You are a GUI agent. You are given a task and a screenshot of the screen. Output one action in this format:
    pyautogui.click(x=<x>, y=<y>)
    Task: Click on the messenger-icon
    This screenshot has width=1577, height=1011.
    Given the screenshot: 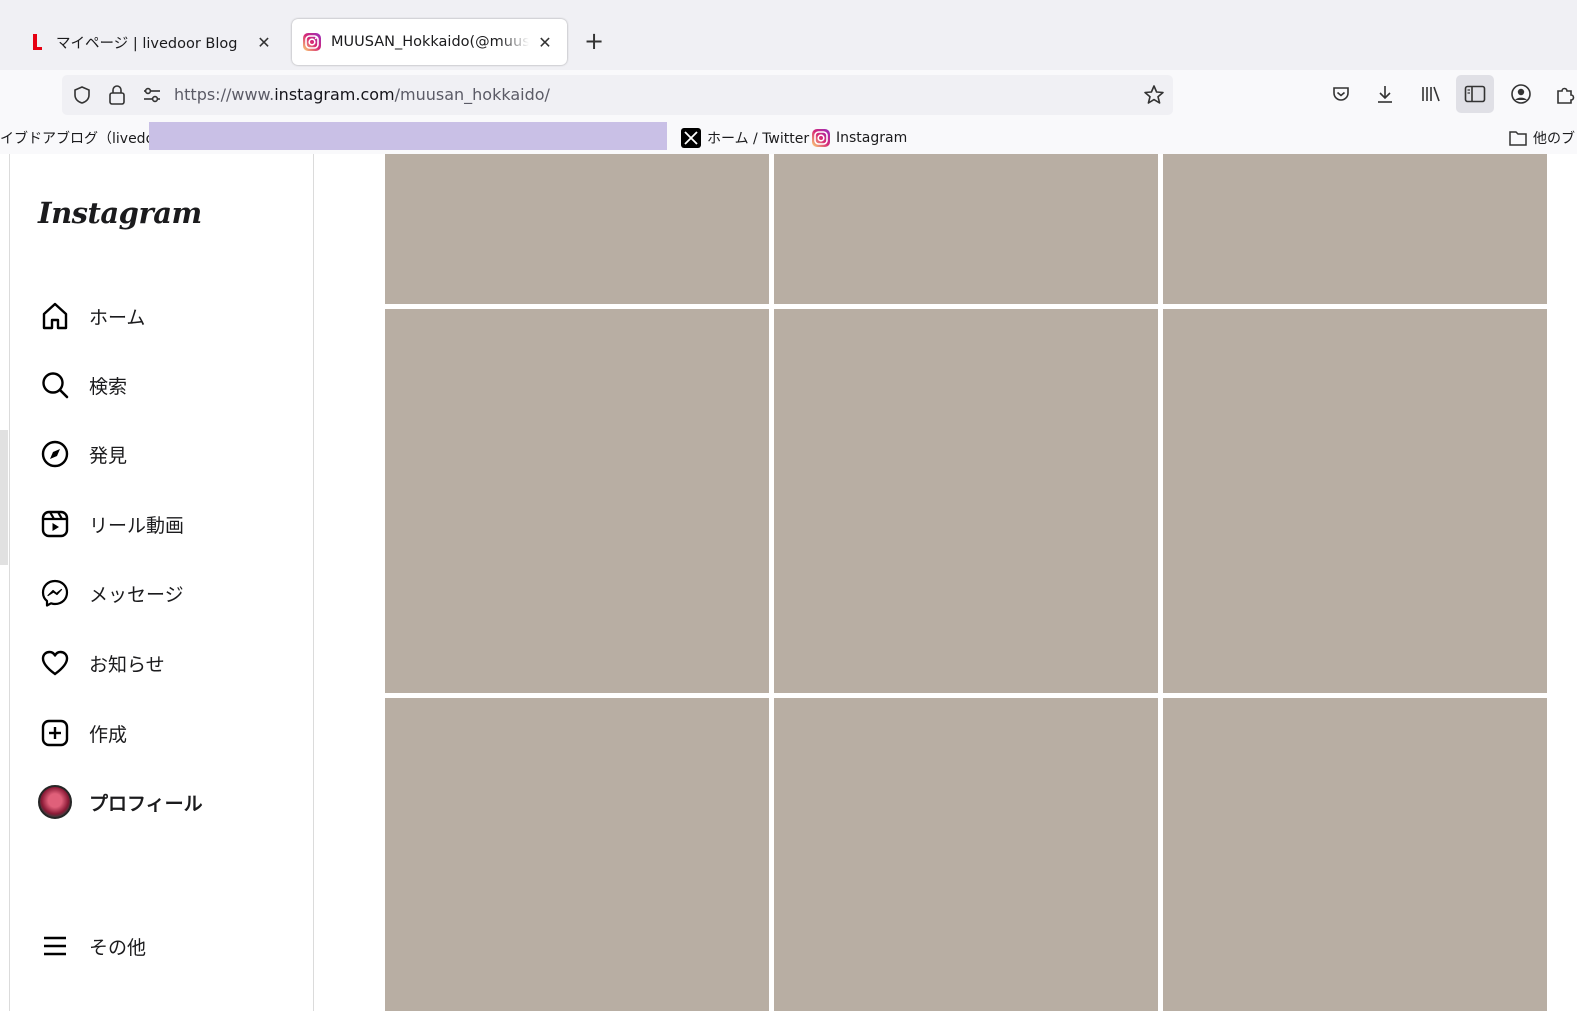 What is the action you would take?
    pyautogui.click(x=55, y=593)
    